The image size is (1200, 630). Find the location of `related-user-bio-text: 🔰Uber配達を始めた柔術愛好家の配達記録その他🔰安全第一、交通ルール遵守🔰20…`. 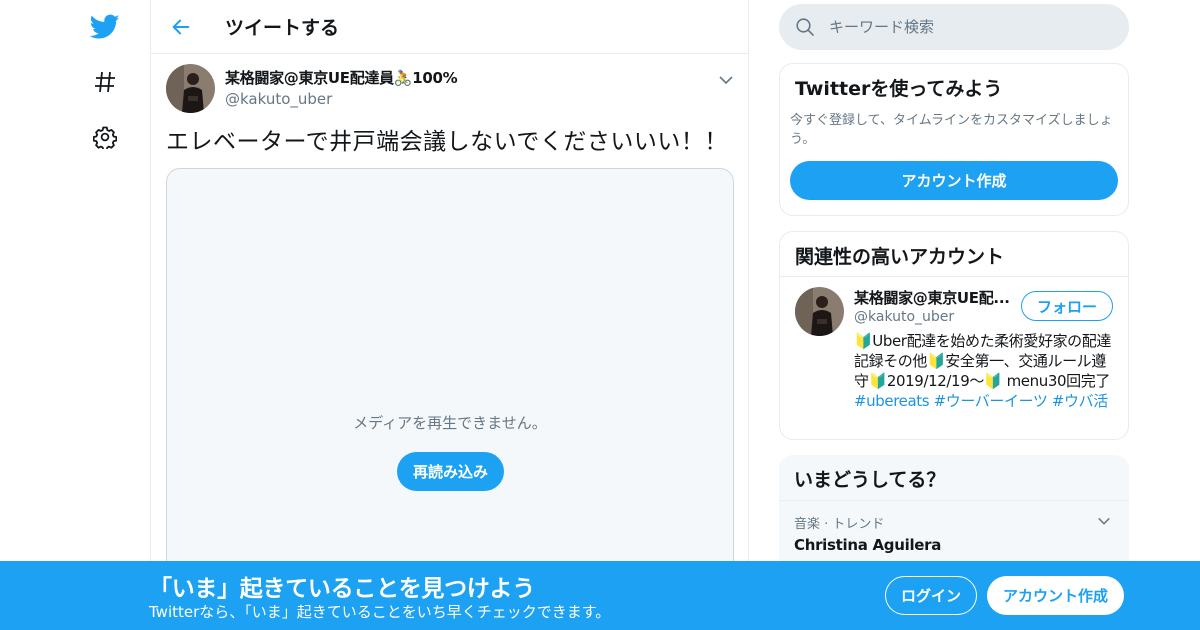

related-user-bio-text: 🔰Uber配達を始めた柔術愛好家の配達記録その他🔰安全第一、交通ルール遵守🔰20… is located at coordinates (982, 361).